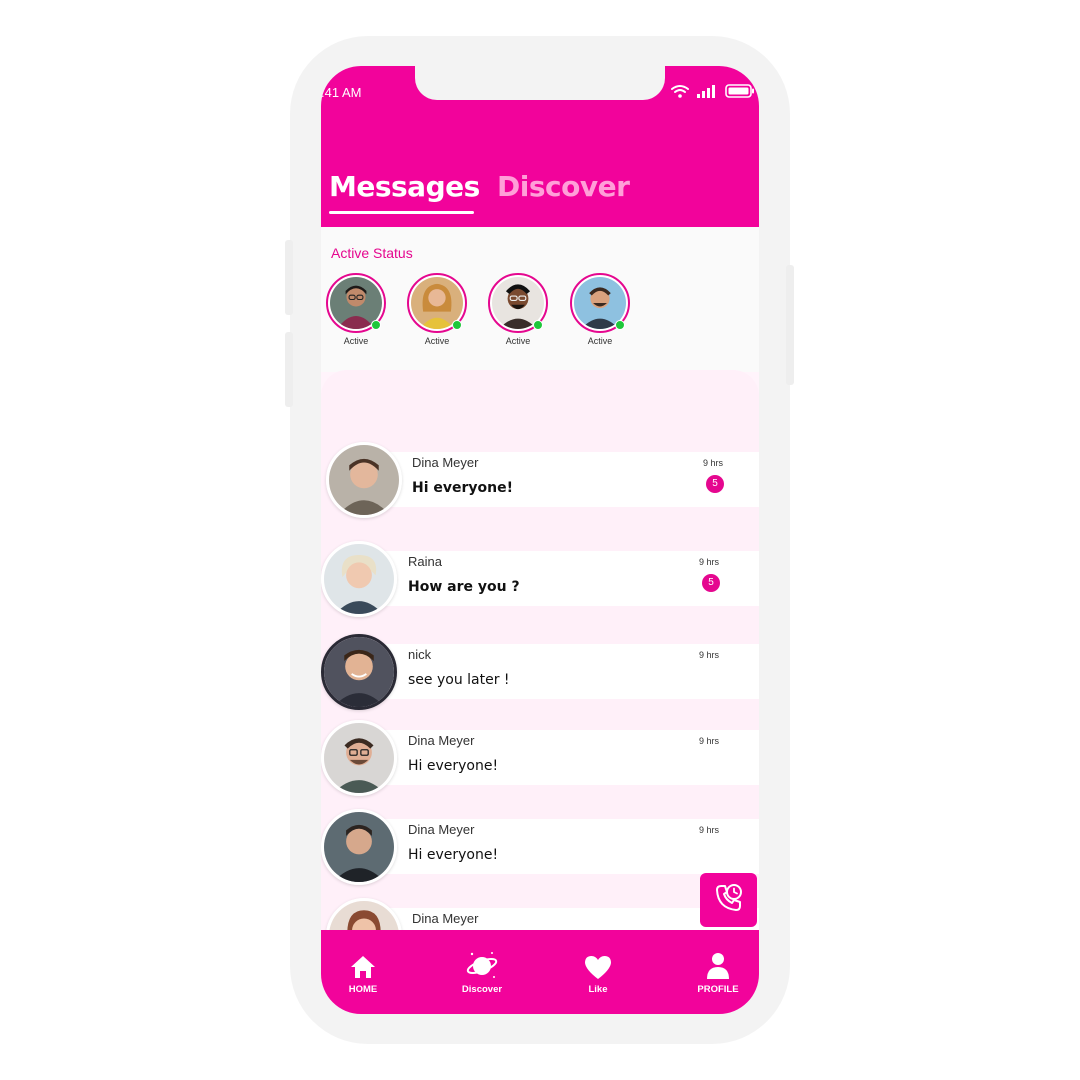 The image size is (1080, 1080). What do you see at coordinates (540, 146) in the screenshot?
I see `header: :41 AM Messages Discover` at bounding box center [540, 146].